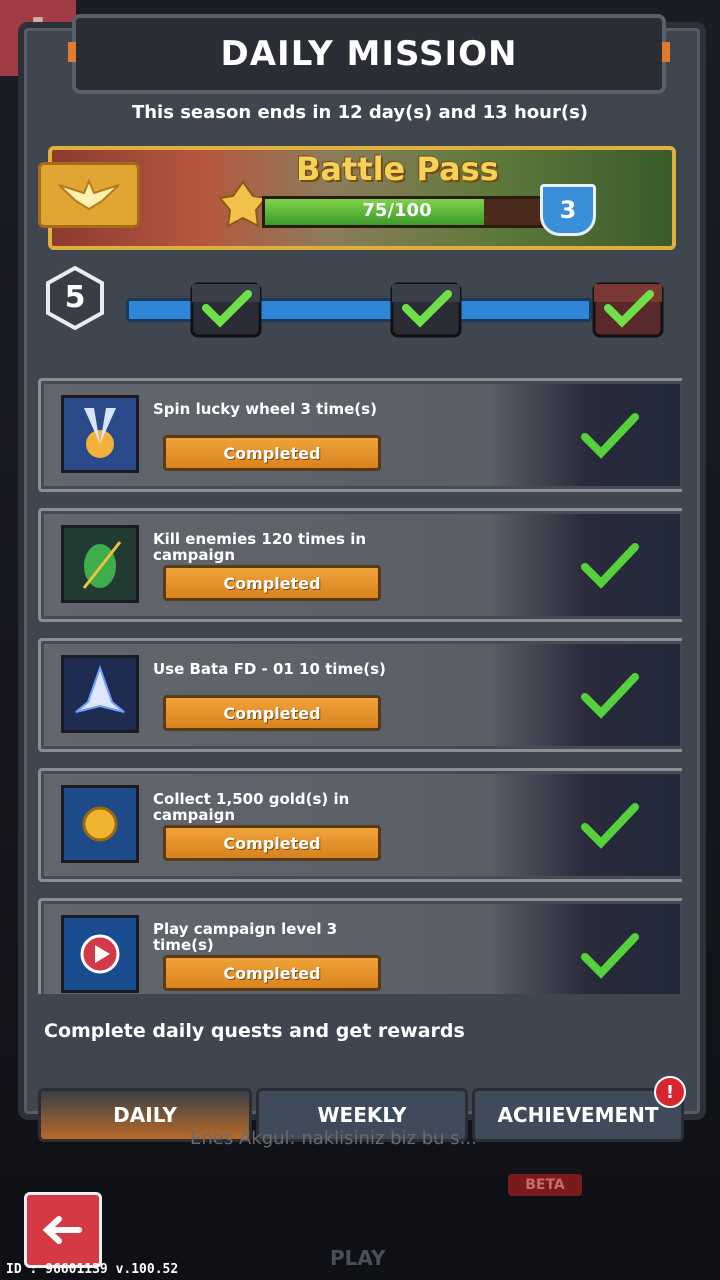 This screenshot has width=720, height=1280. What do you see at coordinates (265, 409) in the screenshot?
I see `mission-description: Spin lucky wheel 3 time(s)` at bounding box center [265, 409].